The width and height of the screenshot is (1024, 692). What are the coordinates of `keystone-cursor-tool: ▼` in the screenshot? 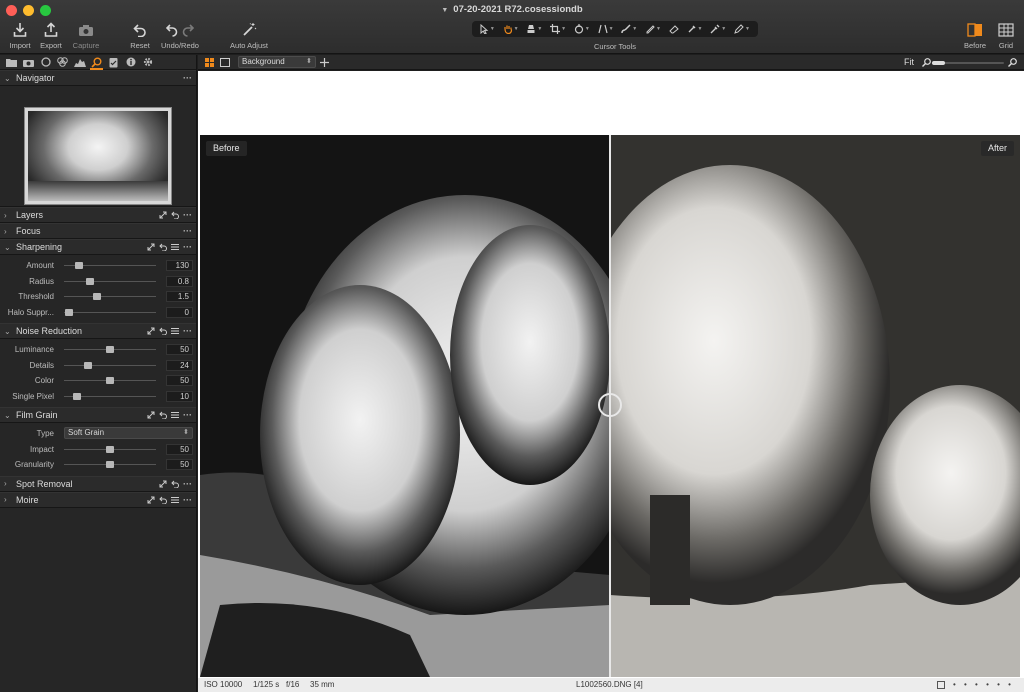 It's located at (605, 29).